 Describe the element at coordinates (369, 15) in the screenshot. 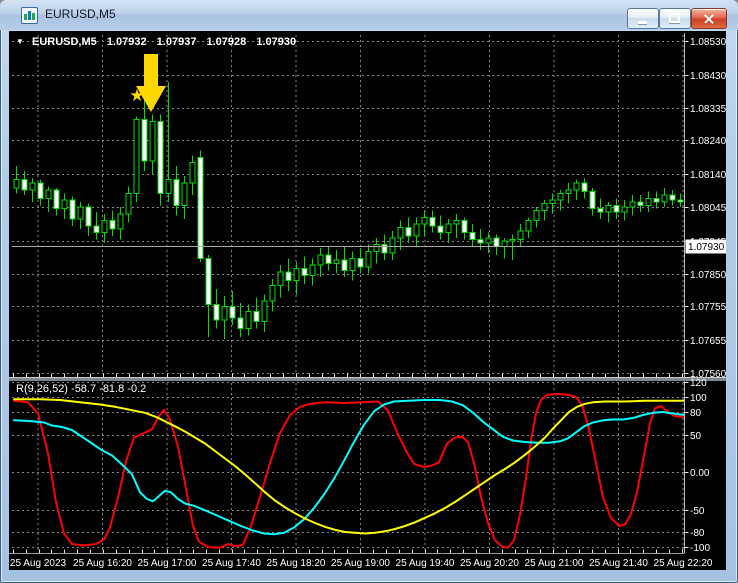

I see `window-titlebar: EURUSD,M5` at that location.